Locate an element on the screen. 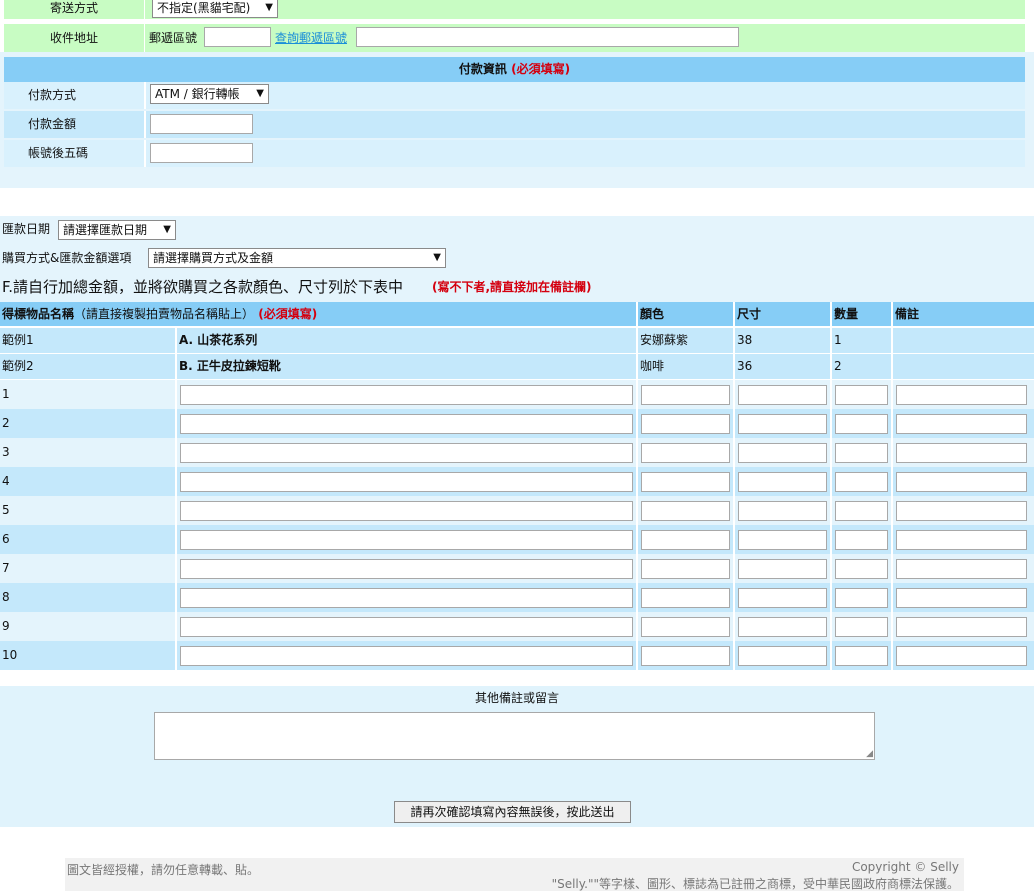 The width and height of the screenshot is (1034, 892). size-cell is located at coordinates (782, 539).